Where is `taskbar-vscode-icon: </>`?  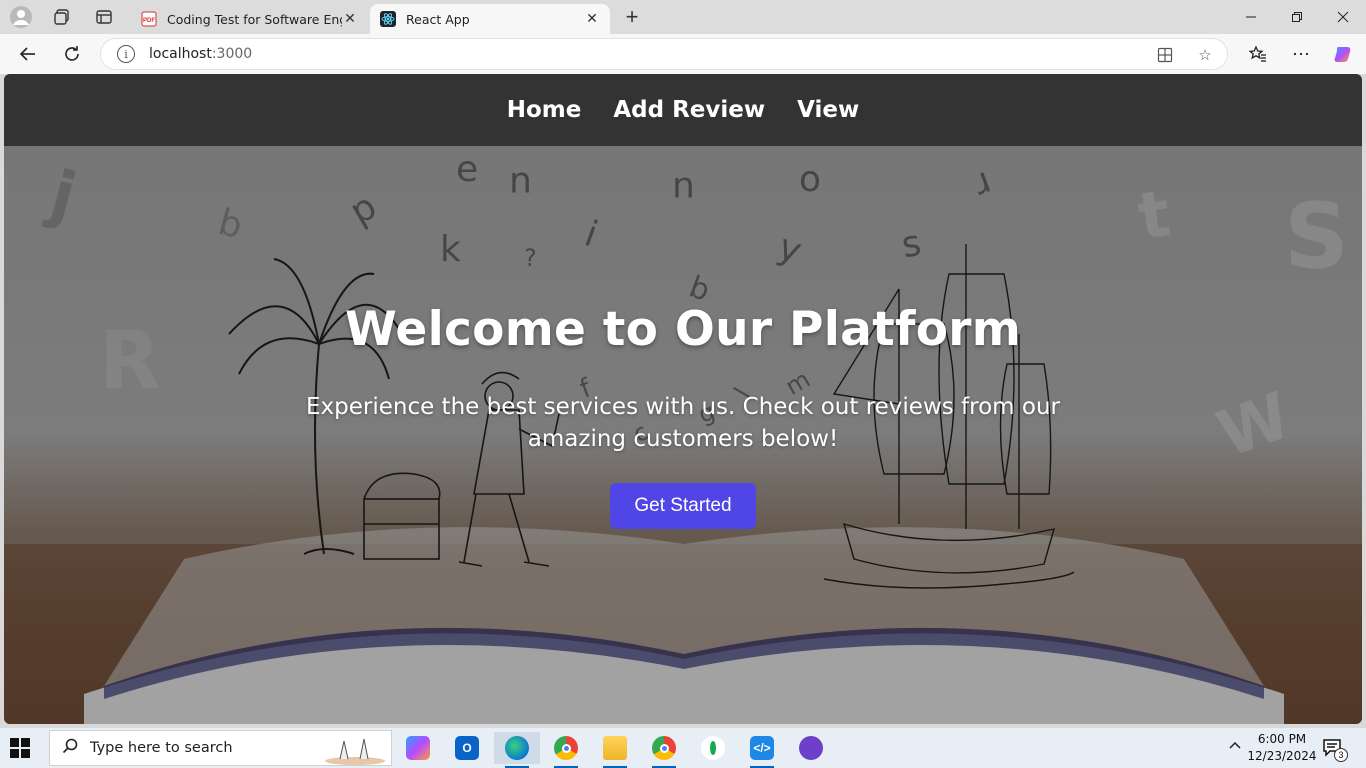
taskbar-vscode-icon: </> is located at coordinates (762, 750).